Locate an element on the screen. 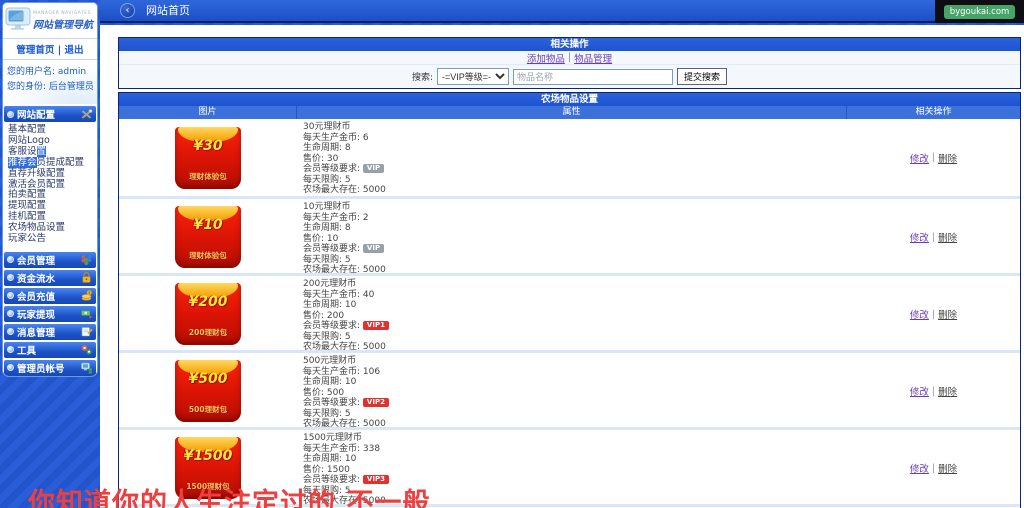 This screenshot has width=1024, height=508. role-value: 后台管理员 is located at coordinates (71, 87).